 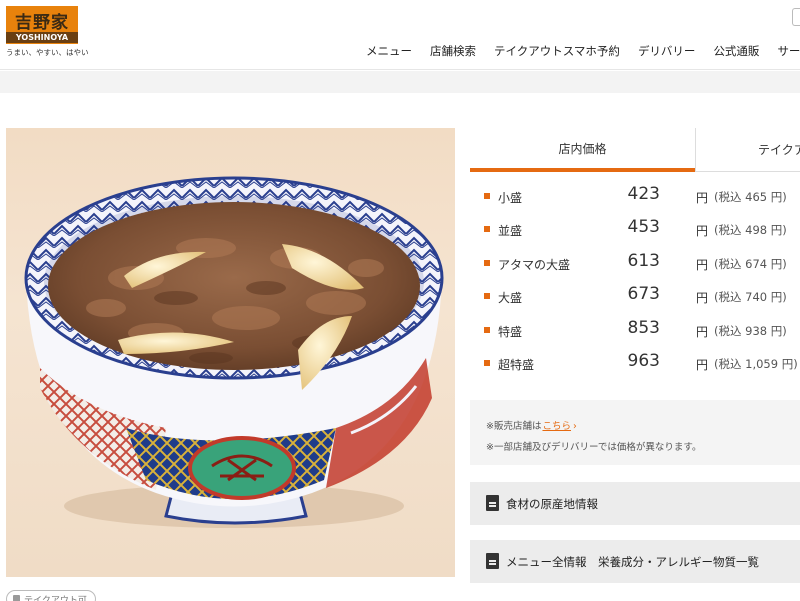 I want to click on tax-included-price: (税込 465 円), so click(x=750, y=197).